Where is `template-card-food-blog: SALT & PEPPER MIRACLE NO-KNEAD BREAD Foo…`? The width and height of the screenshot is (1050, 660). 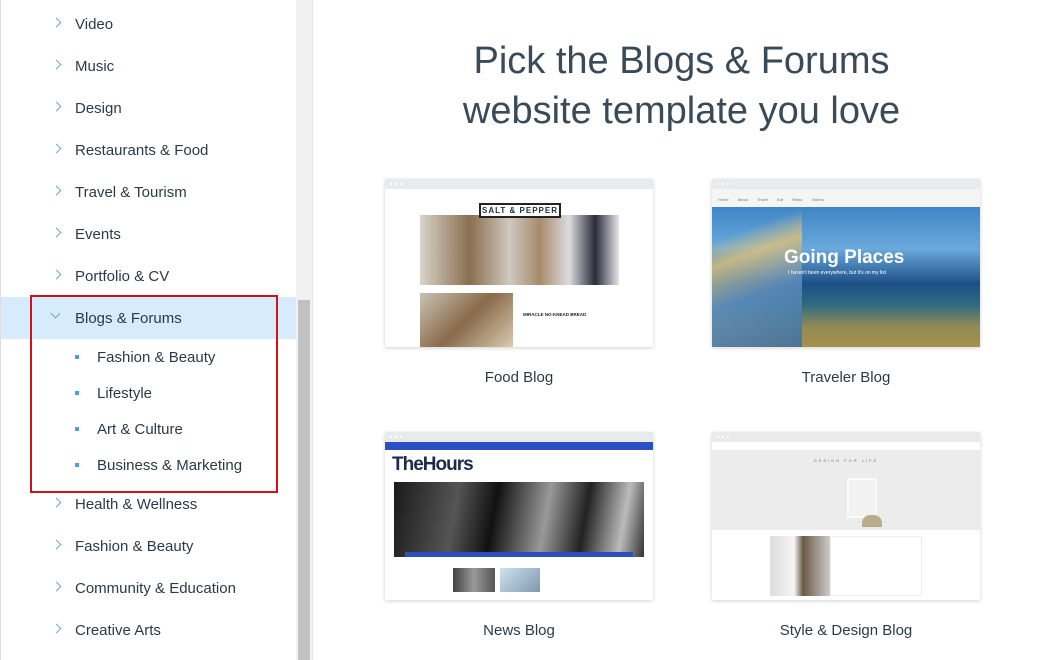
template-card-food-blog: SALT & PEPPER MIRACLE NO-KNEAD BREAD Foo… is located at coordinates (519, 282).